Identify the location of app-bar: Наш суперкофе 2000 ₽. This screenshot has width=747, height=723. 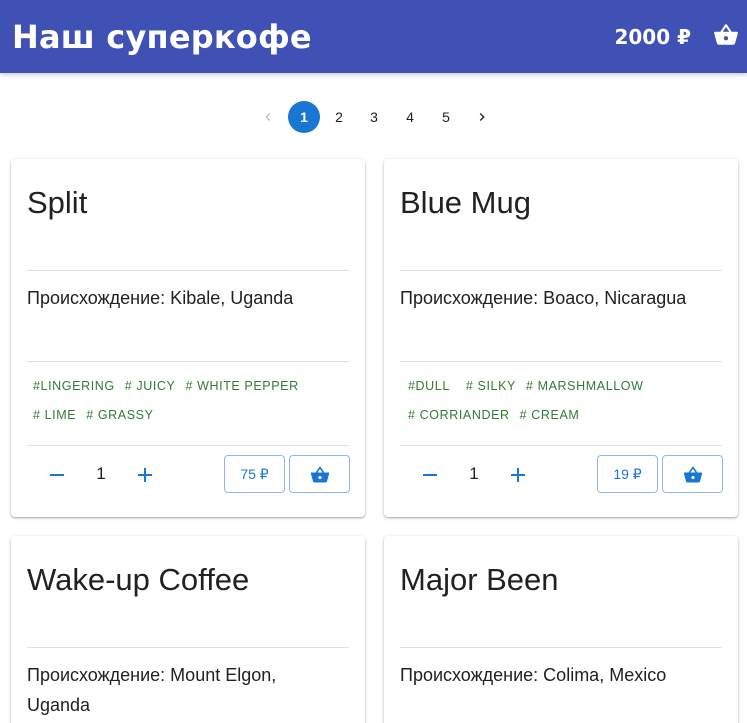
(373, 36).